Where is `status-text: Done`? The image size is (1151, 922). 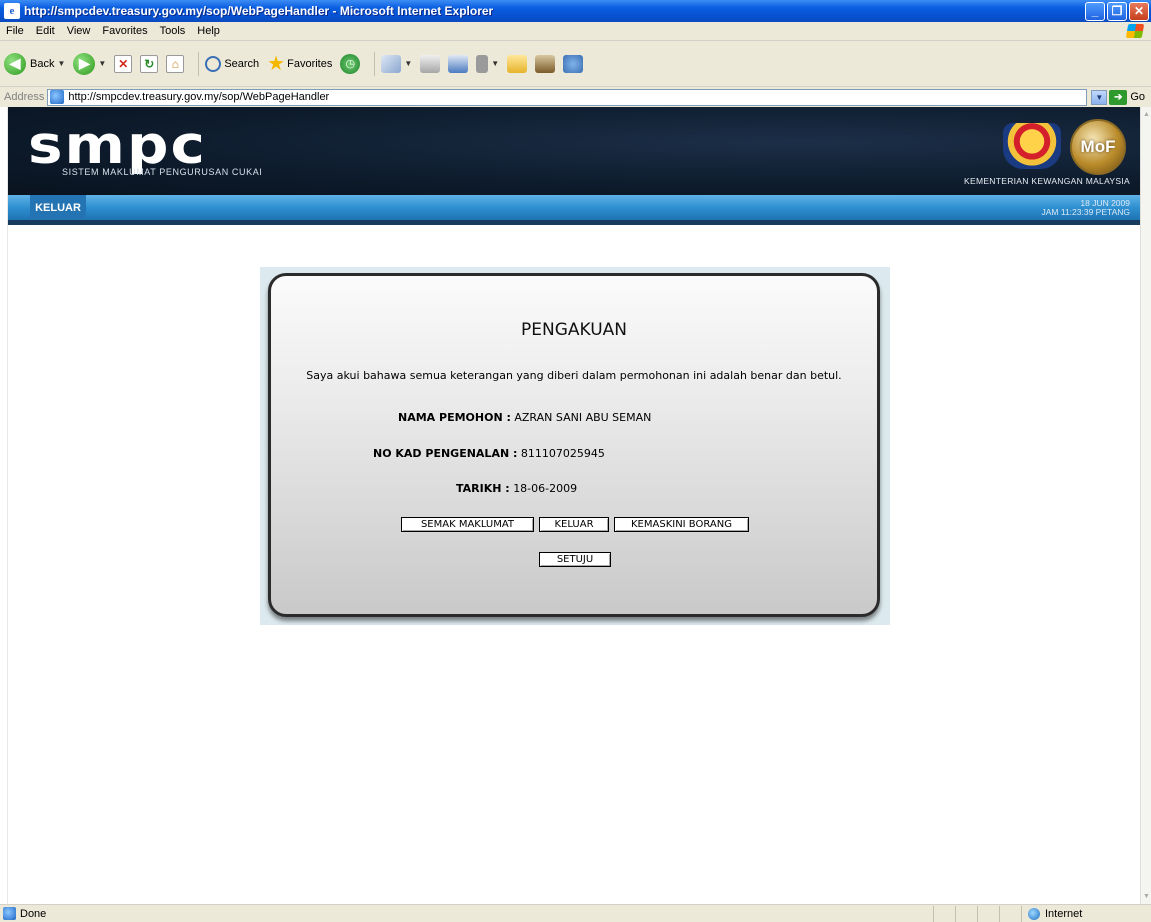
status-text: Done is located at coordinates (33, 913).